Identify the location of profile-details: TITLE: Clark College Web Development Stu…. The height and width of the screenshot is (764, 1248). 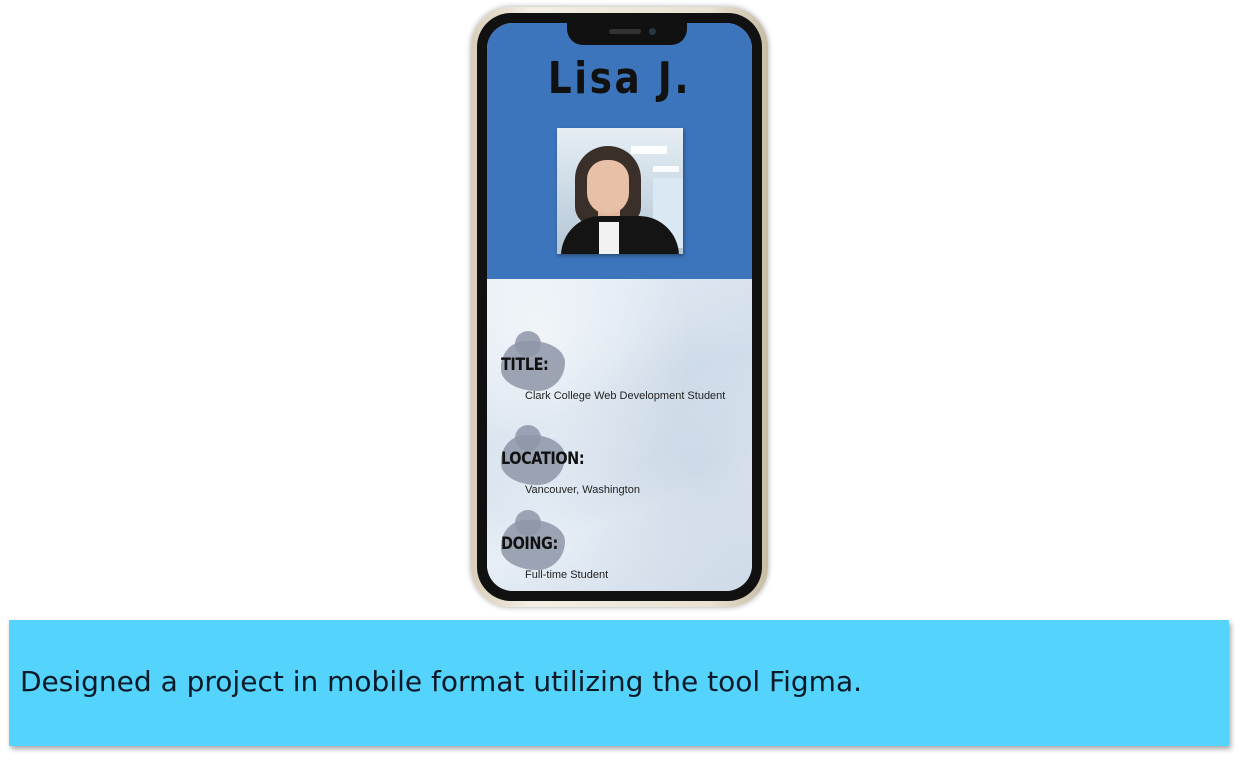
(619, 435).